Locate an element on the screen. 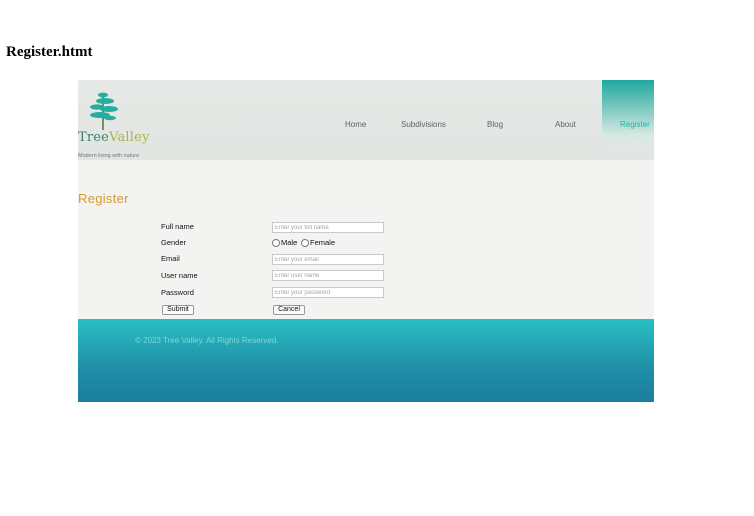 The image size is (754, 516). logo-tagline: Modern living with nature is located at coordinates (109, 156).